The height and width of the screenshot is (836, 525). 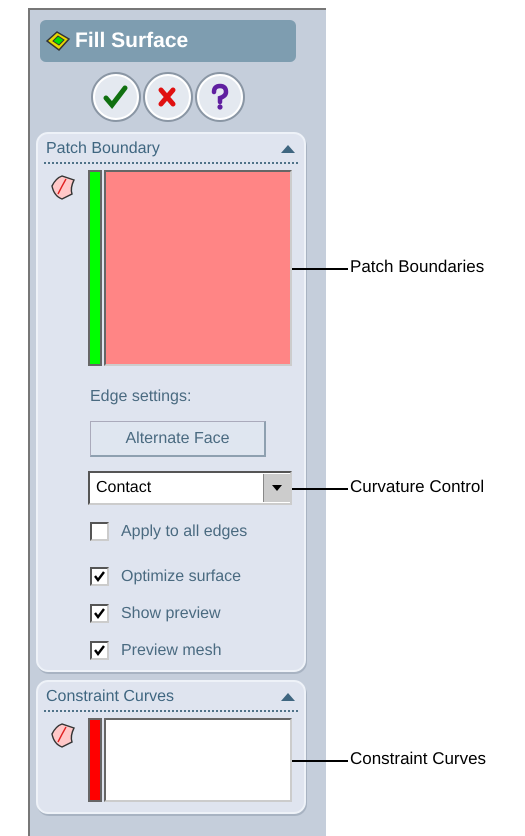 I want to click on callout-label: Constraint Curves, so click(x=418, y=759).